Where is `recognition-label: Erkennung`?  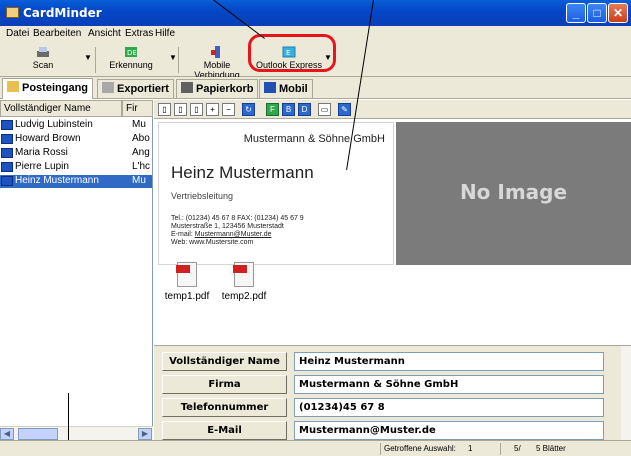
recognition-label: Erkennung is located at coordinates (131, 65).